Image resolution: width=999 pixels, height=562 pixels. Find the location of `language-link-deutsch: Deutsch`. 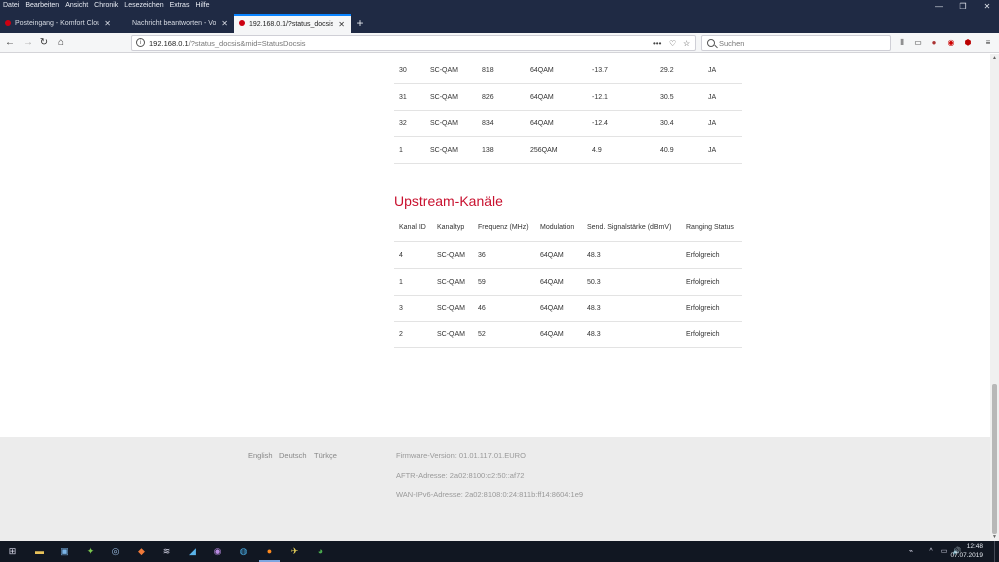

language-link-deutsch: Deutsch is located at coordinates (293, 456).